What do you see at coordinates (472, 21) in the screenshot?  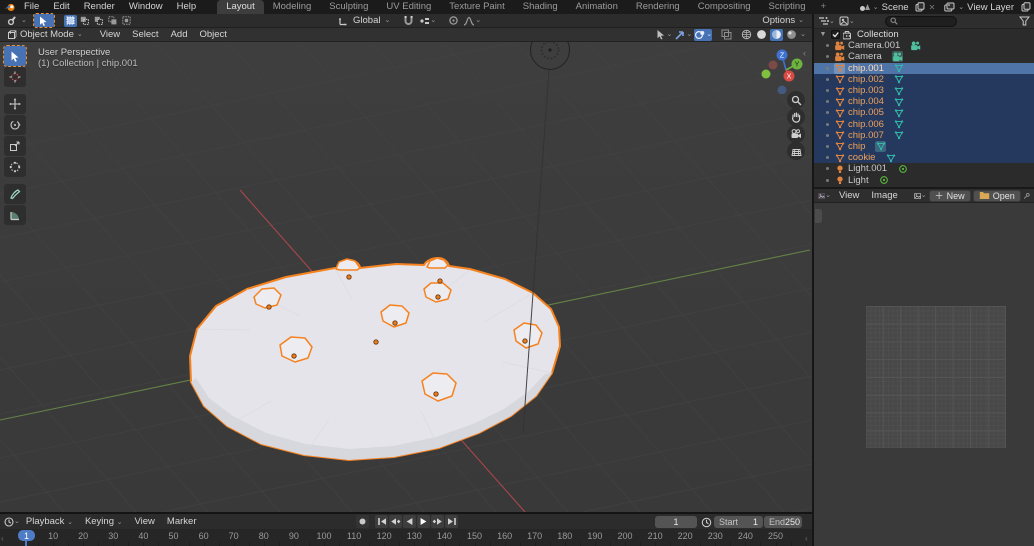 I see `proportional-falloff-dropdown: ⌄` at bounding box center [472, 21].